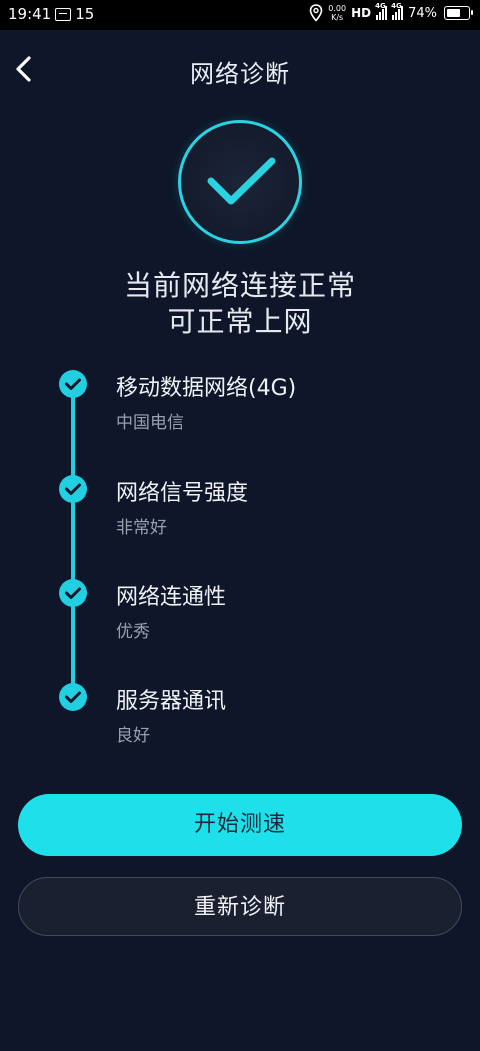  I want to click on step-title: 网络连通性, so click(171, 597).